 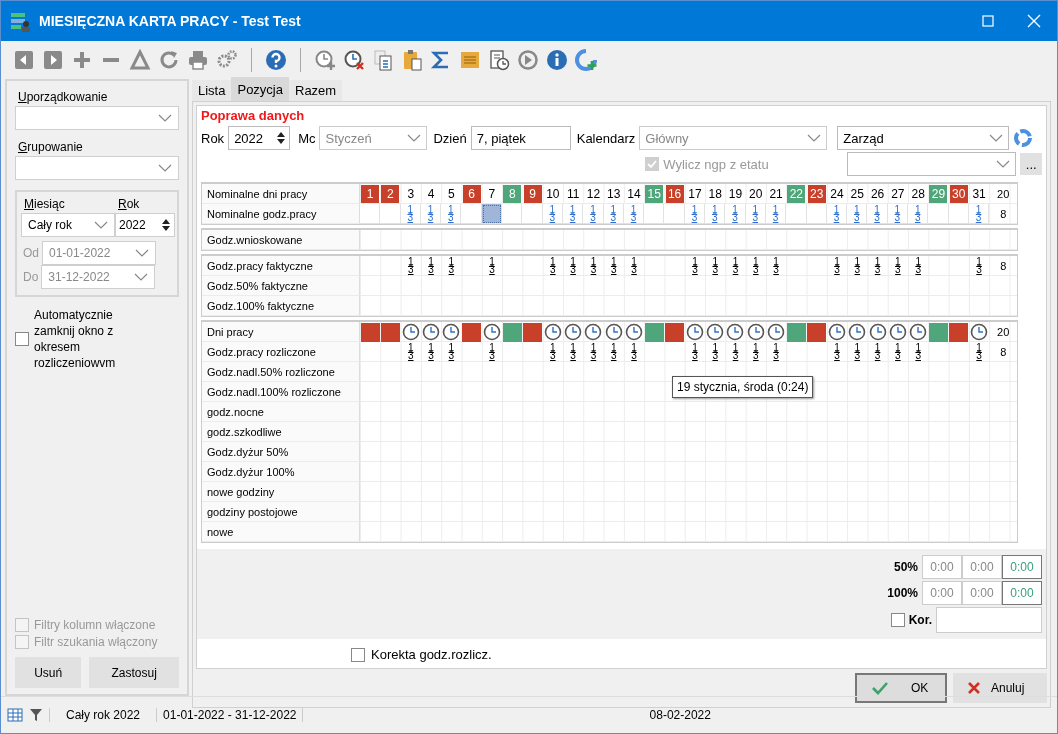 I want to click on day-header: 4, so click(x=431, y=194).